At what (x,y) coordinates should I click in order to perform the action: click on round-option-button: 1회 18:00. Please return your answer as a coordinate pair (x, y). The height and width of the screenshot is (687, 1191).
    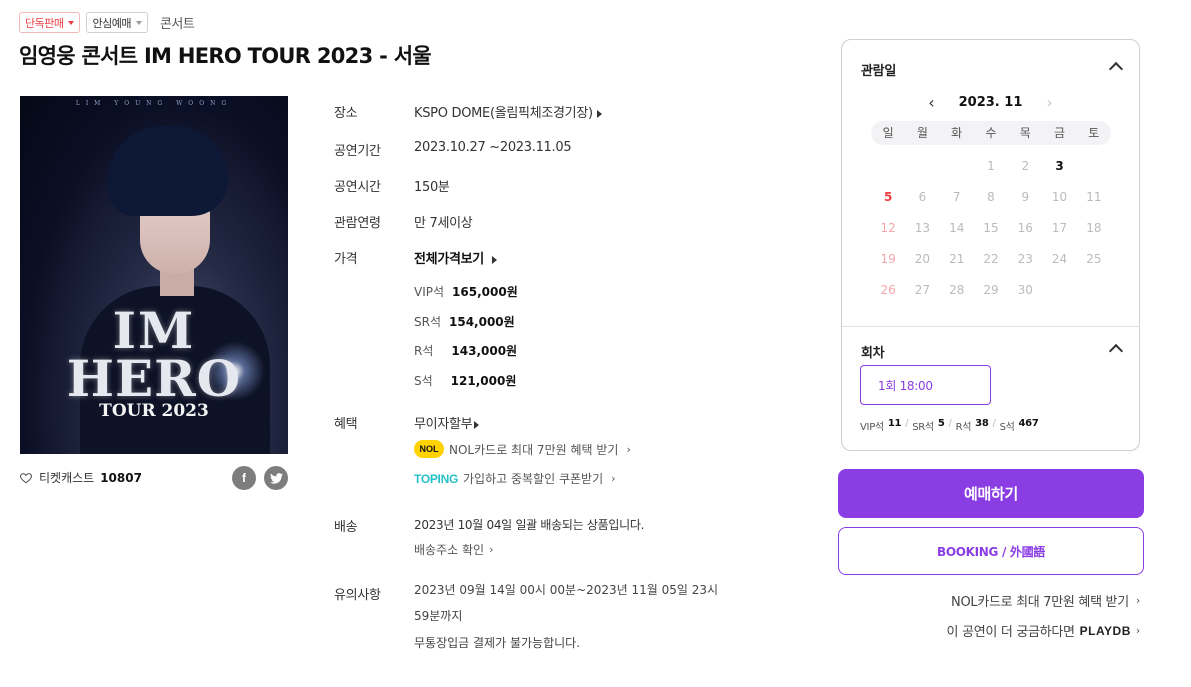
    Looking at the image, I should click on (925, 385).